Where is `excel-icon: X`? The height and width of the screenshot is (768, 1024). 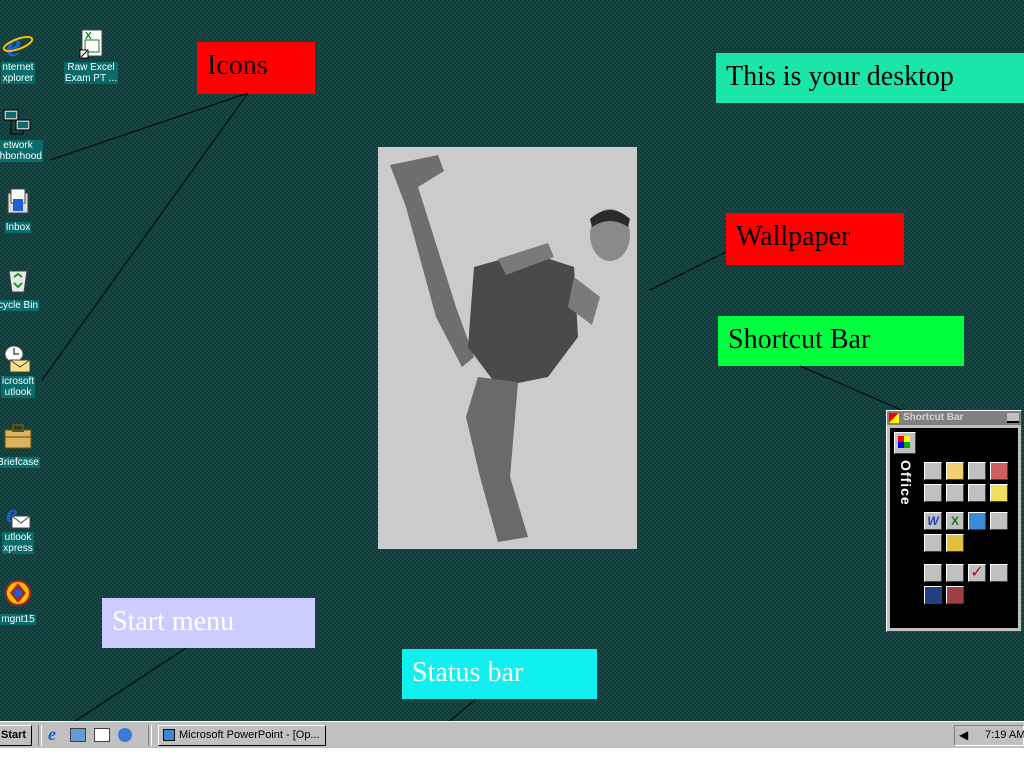 excel-icon: X is located at coordinates (955, 521).